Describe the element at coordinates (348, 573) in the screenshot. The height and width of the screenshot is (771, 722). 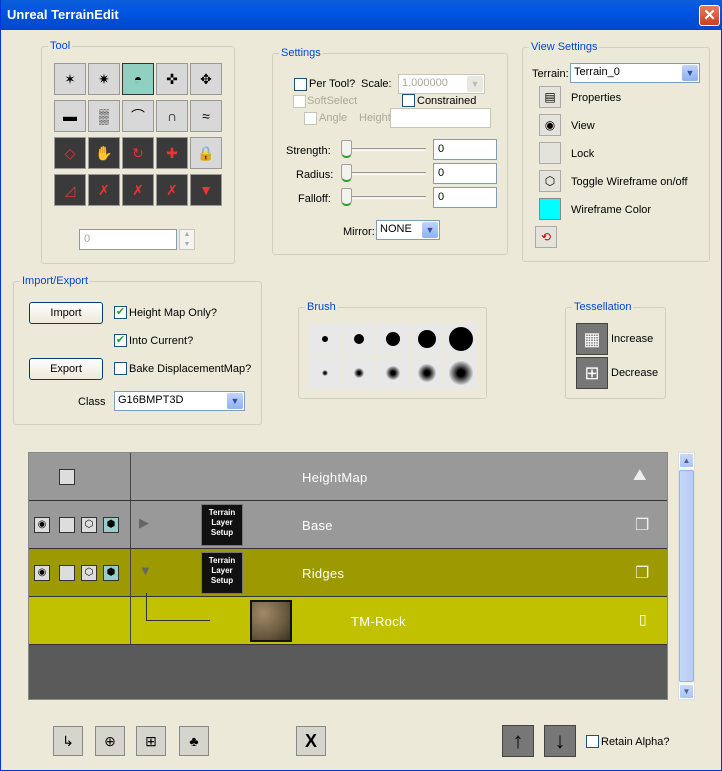
I see `layer-row-ridges: ◉ ⬡ ⬢ ▼ Terrain Layer Setup Ridges ❐` at that location.